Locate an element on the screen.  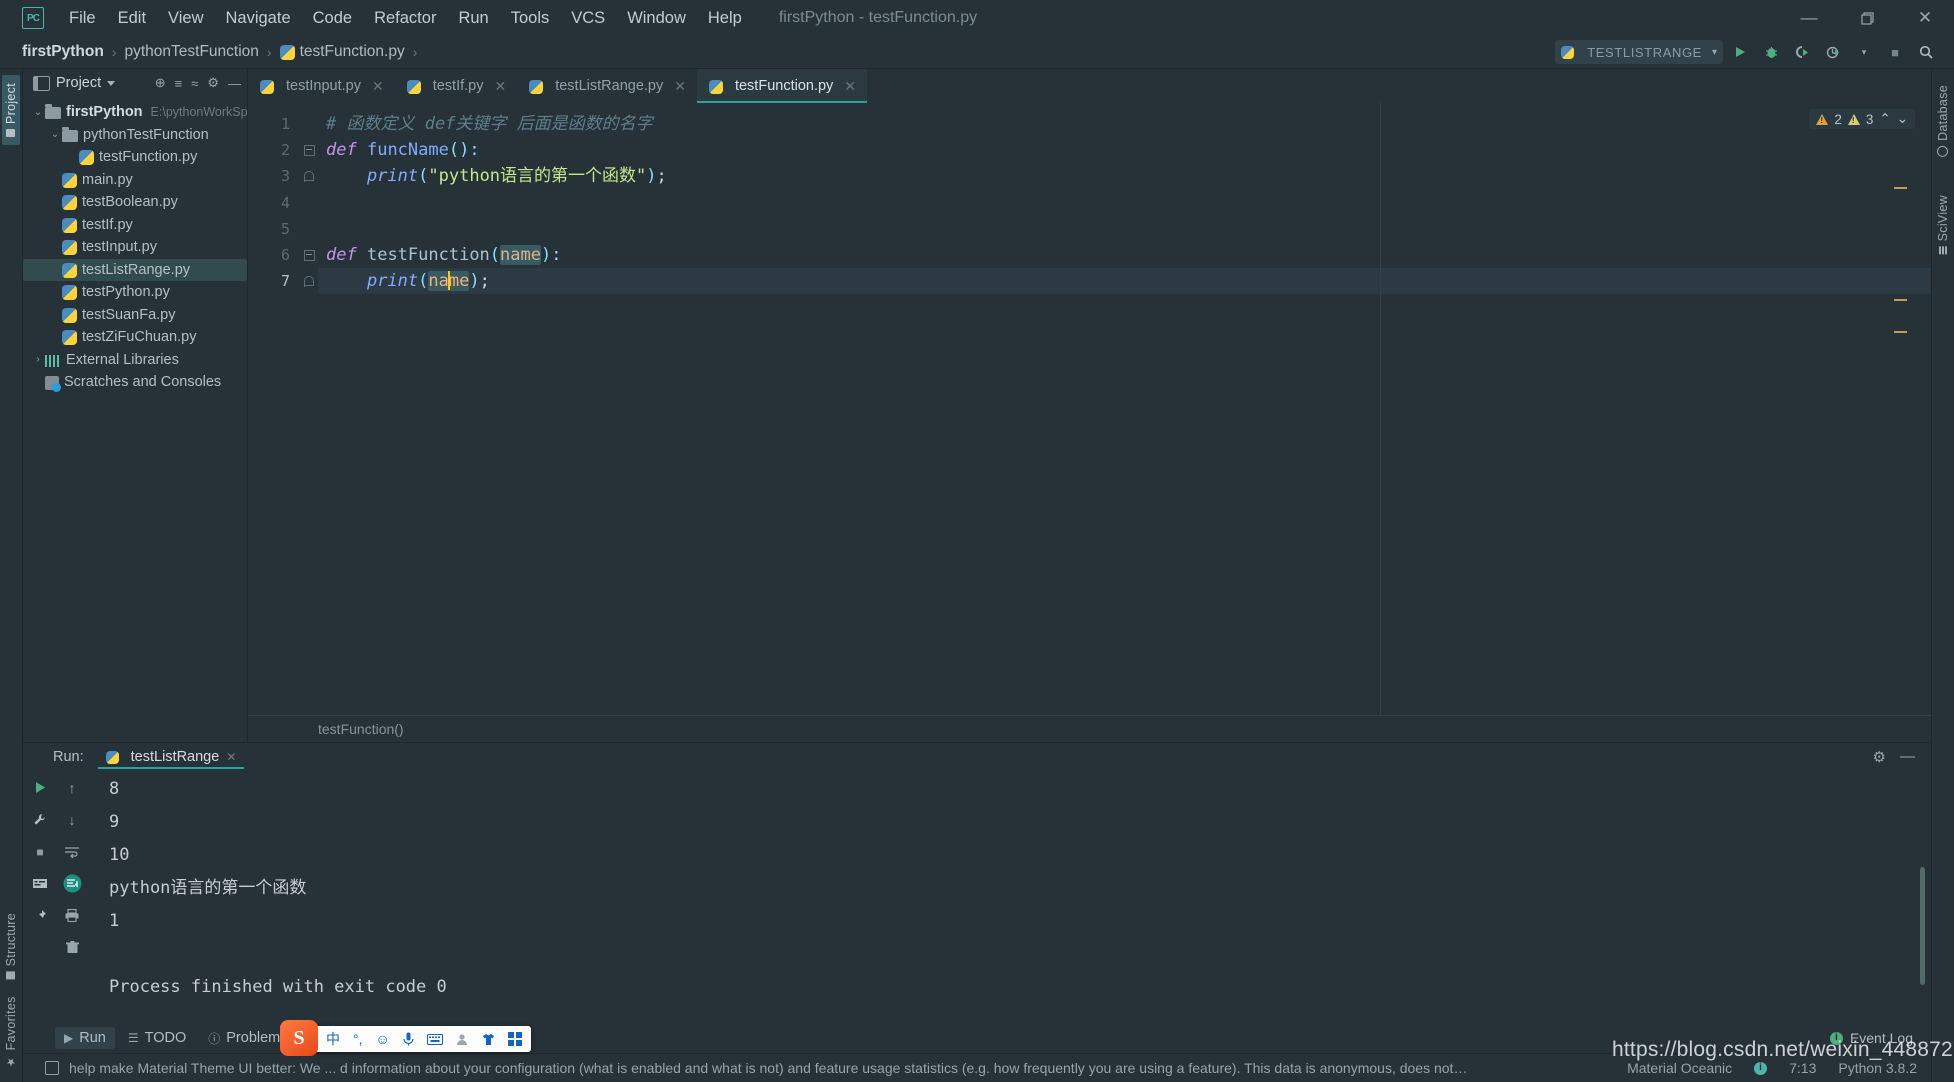
console-scrollbar is located at coordinates (1922, 926).